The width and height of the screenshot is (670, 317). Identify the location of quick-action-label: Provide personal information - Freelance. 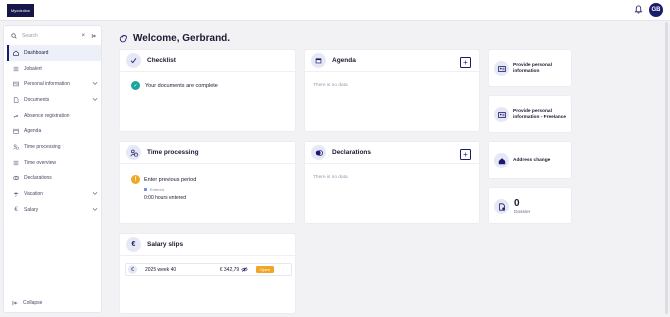
(540, 114).